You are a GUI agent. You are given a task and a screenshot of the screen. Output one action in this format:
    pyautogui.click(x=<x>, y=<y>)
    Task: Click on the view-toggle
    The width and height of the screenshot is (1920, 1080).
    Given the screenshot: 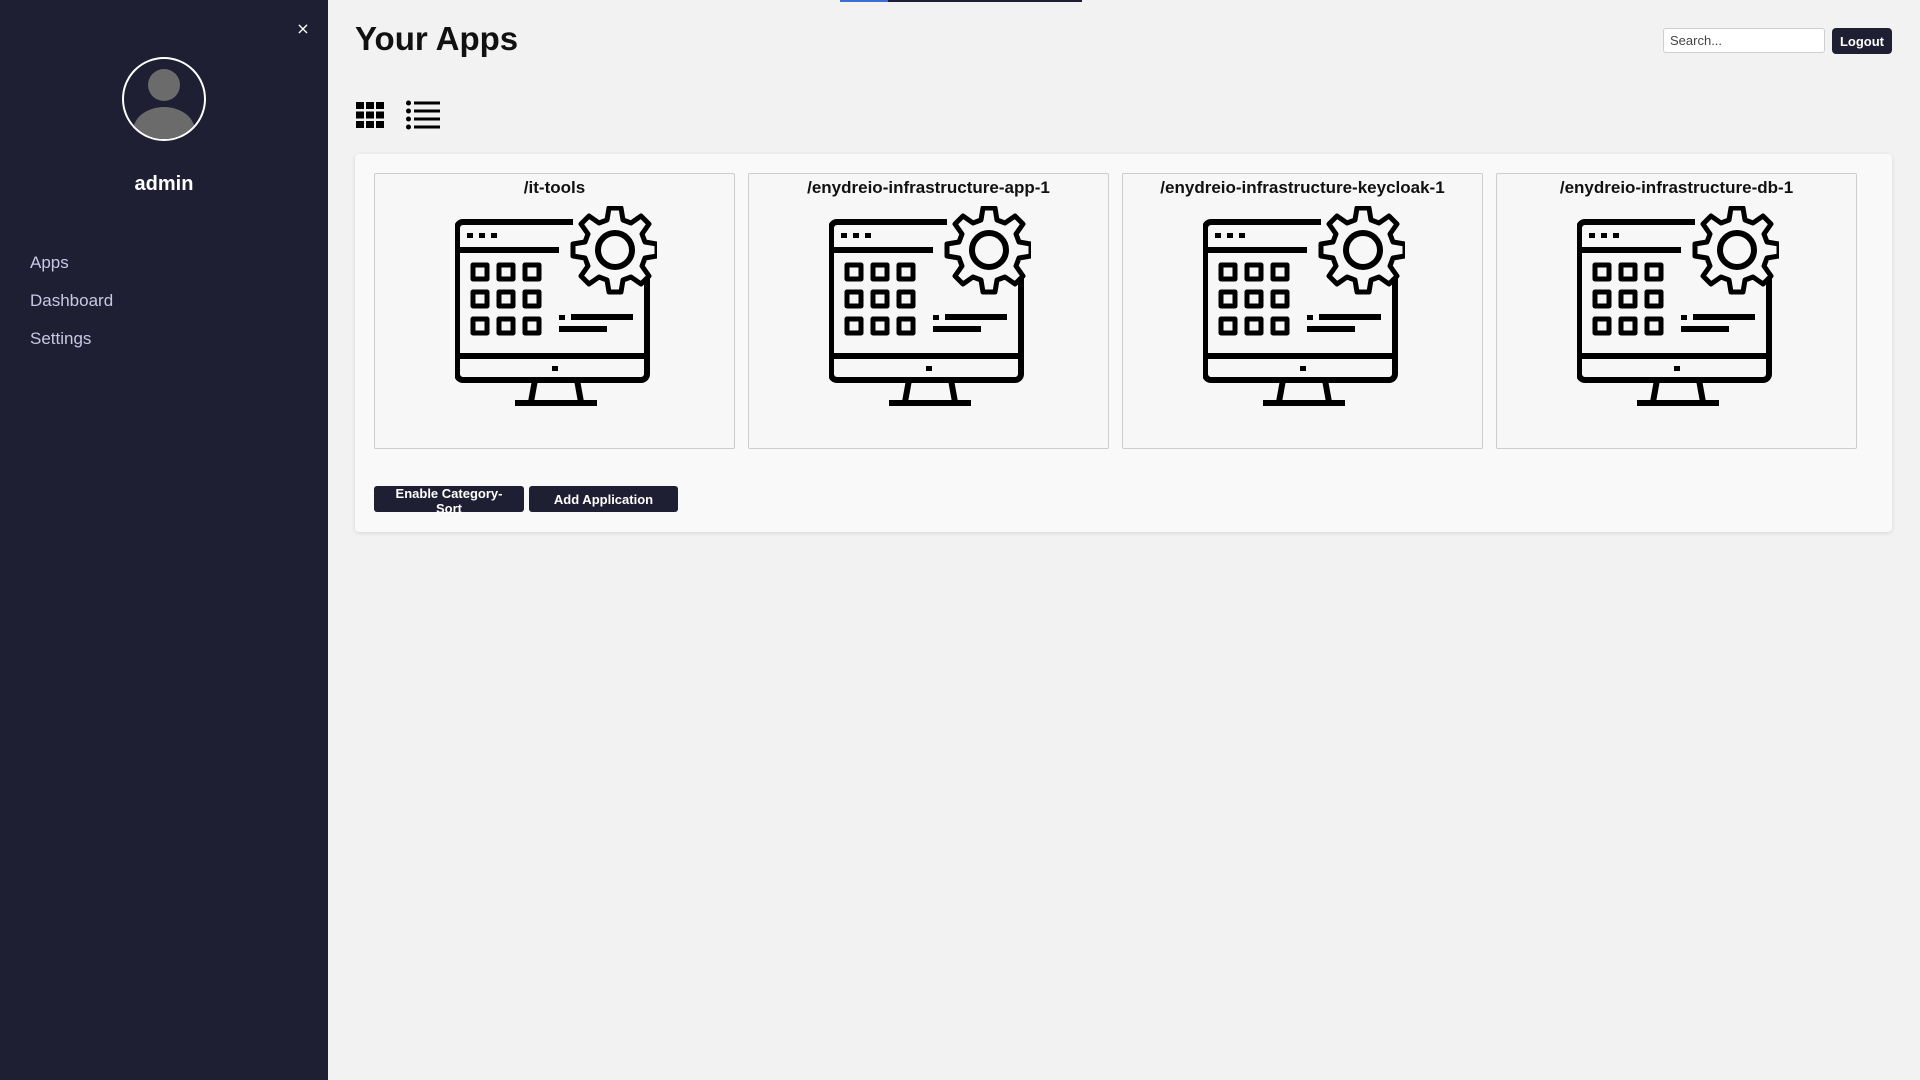 What is the action you would take?
    pyautogui.click(x=398, y=115)
    